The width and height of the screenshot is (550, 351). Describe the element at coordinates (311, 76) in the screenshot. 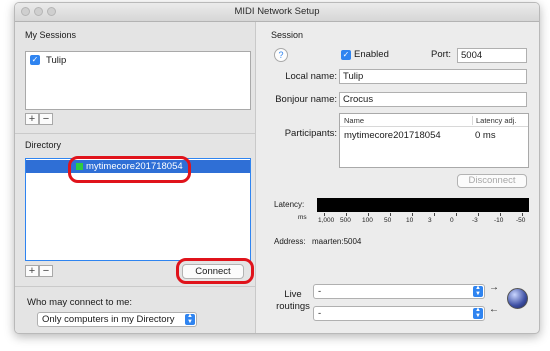

I see `local-name-label: Local name:` at that location.